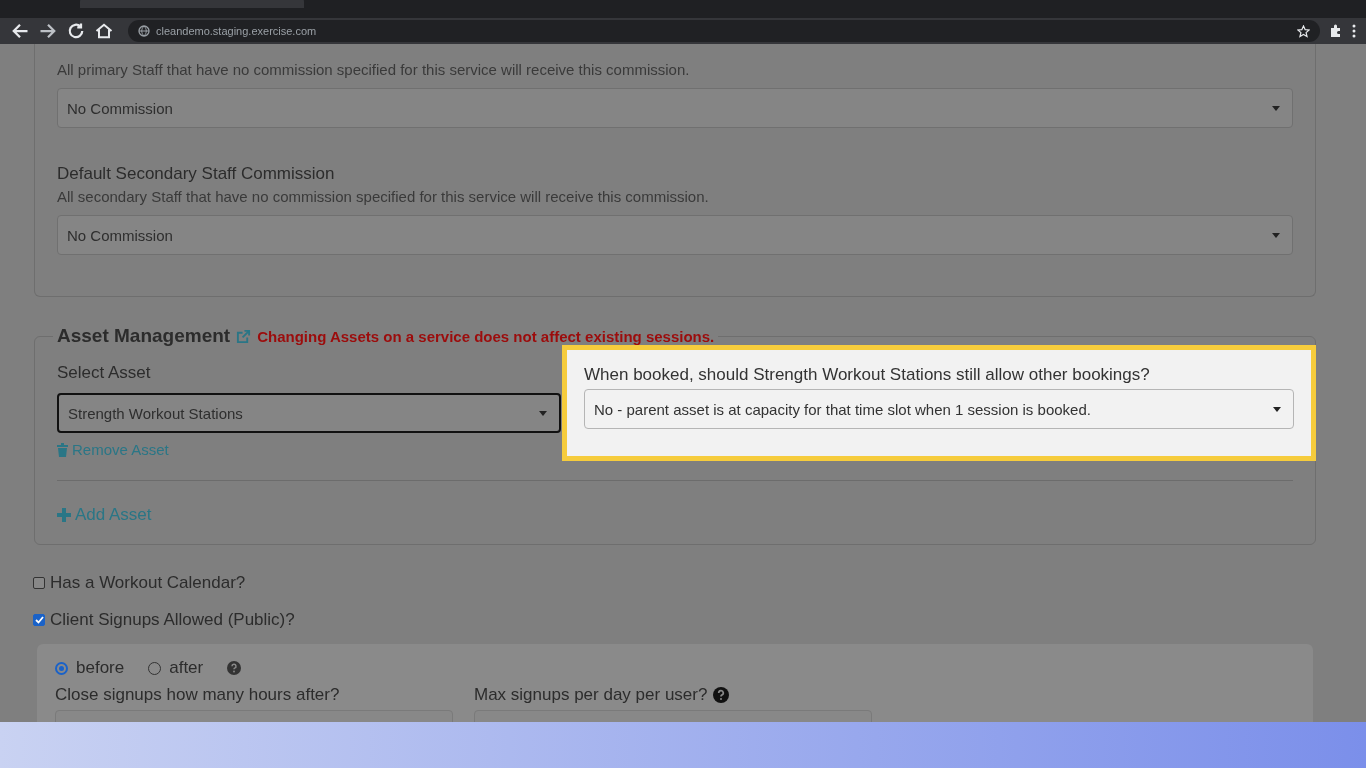 The width and height of the screenshot is (1366, 768). I want to click on back-icon, so click(20, 31).